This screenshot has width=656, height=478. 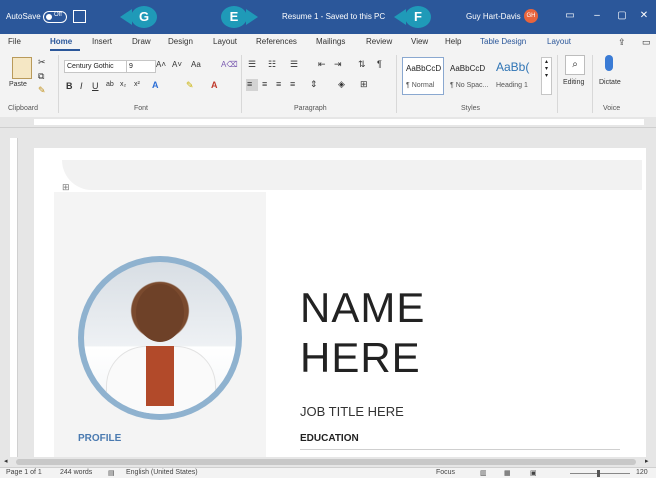 I want to click on vertical-ruler, so click(x=14, y=297).